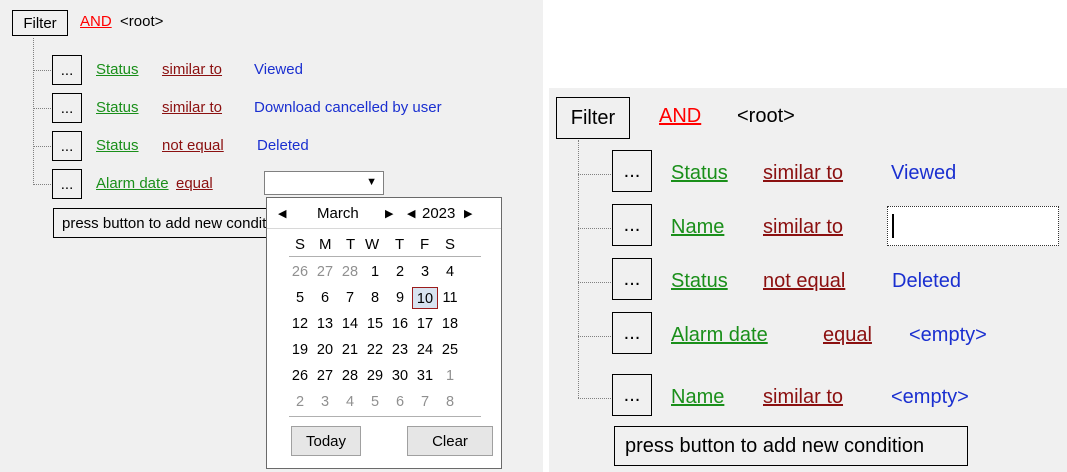 This screenshot has height=472, width=1067. I want to click on calendar-day: 19, so click(300, 350).